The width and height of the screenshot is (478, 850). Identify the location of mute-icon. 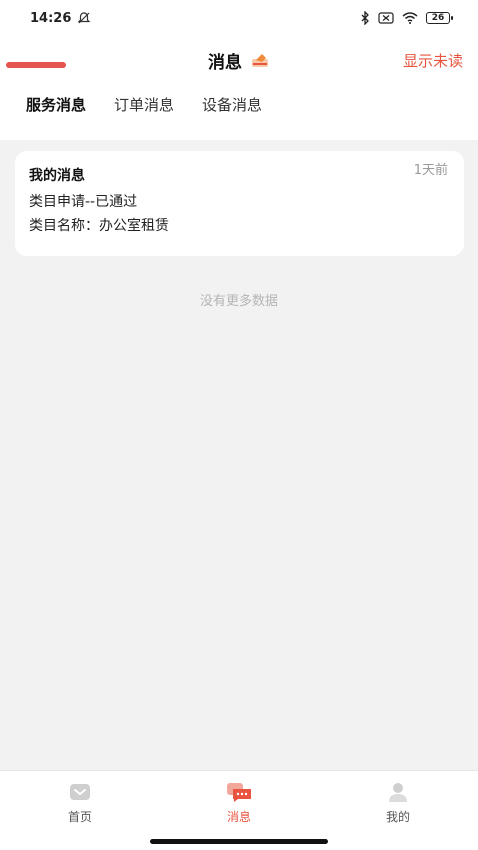
(84, 18).